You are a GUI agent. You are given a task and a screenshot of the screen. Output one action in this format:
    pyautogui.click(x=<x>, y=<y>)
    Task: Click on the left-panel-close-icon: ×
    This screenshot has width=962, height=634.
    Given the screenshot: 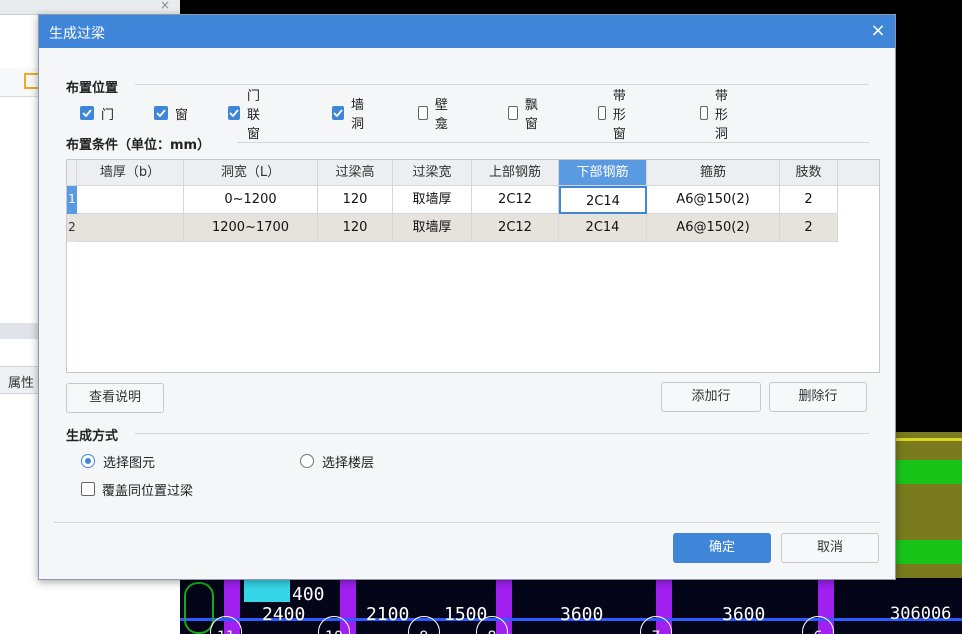 What is the action you would take?
    pyautogui.click(x=165, y=6)
    